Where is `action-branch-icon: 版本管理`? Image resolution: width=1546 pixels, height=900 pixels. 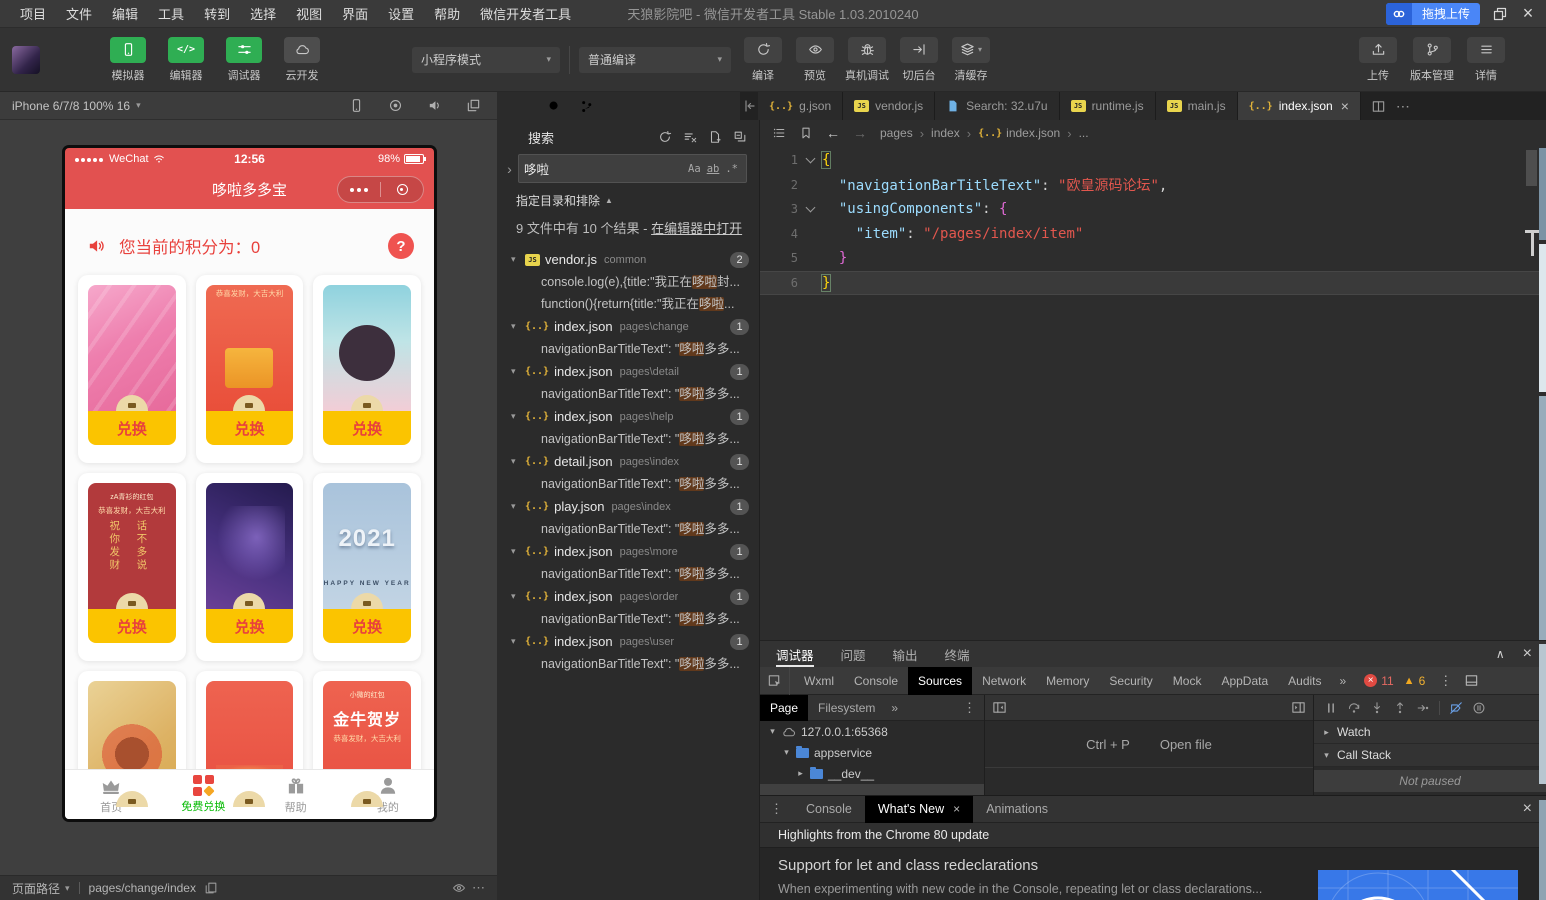
action-branch-icon: 版本管理 is located at coordinates (1432, 59).